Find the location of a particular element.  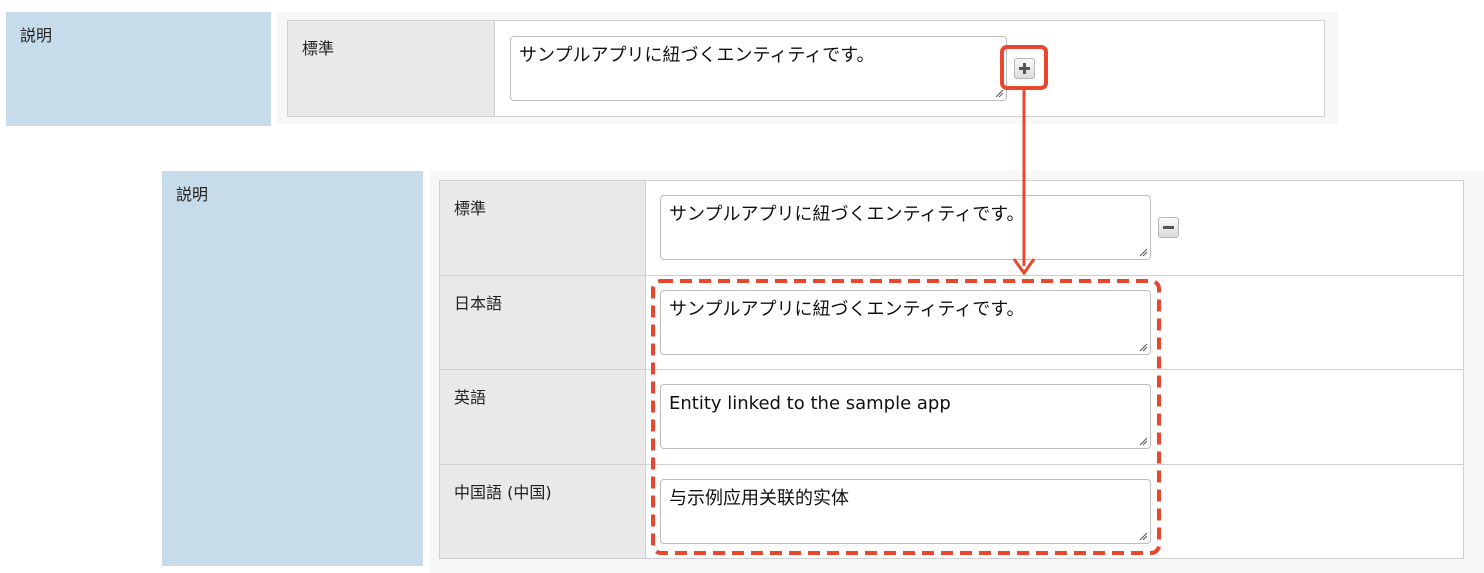

value-cell-japanese: サンプルアプリに紐づくエンティティです。 is located at coordinates (1054, 322).